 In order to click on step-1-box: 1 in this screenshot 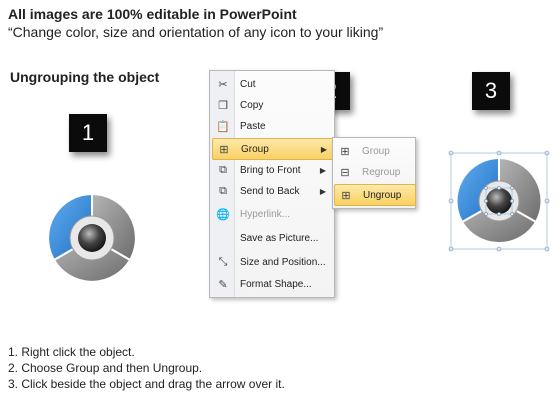, I will do `click(88, 133)`.